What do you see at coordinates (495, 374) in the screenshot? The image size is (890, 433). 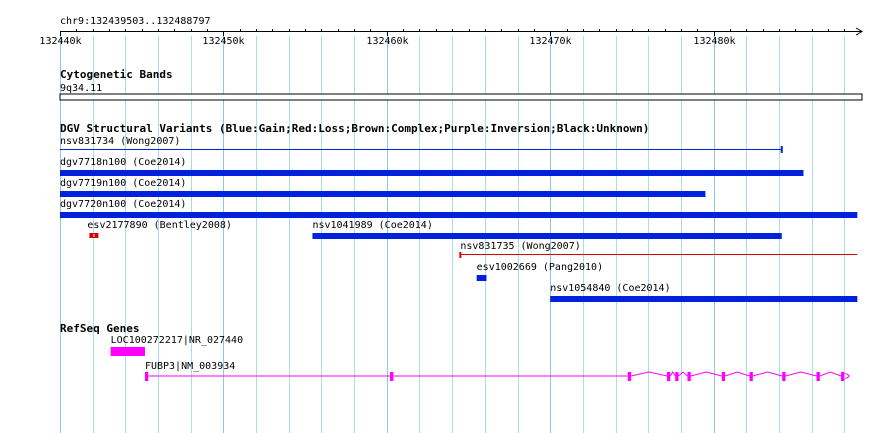 I see `gene-intron` at bounding box center [495, 374].